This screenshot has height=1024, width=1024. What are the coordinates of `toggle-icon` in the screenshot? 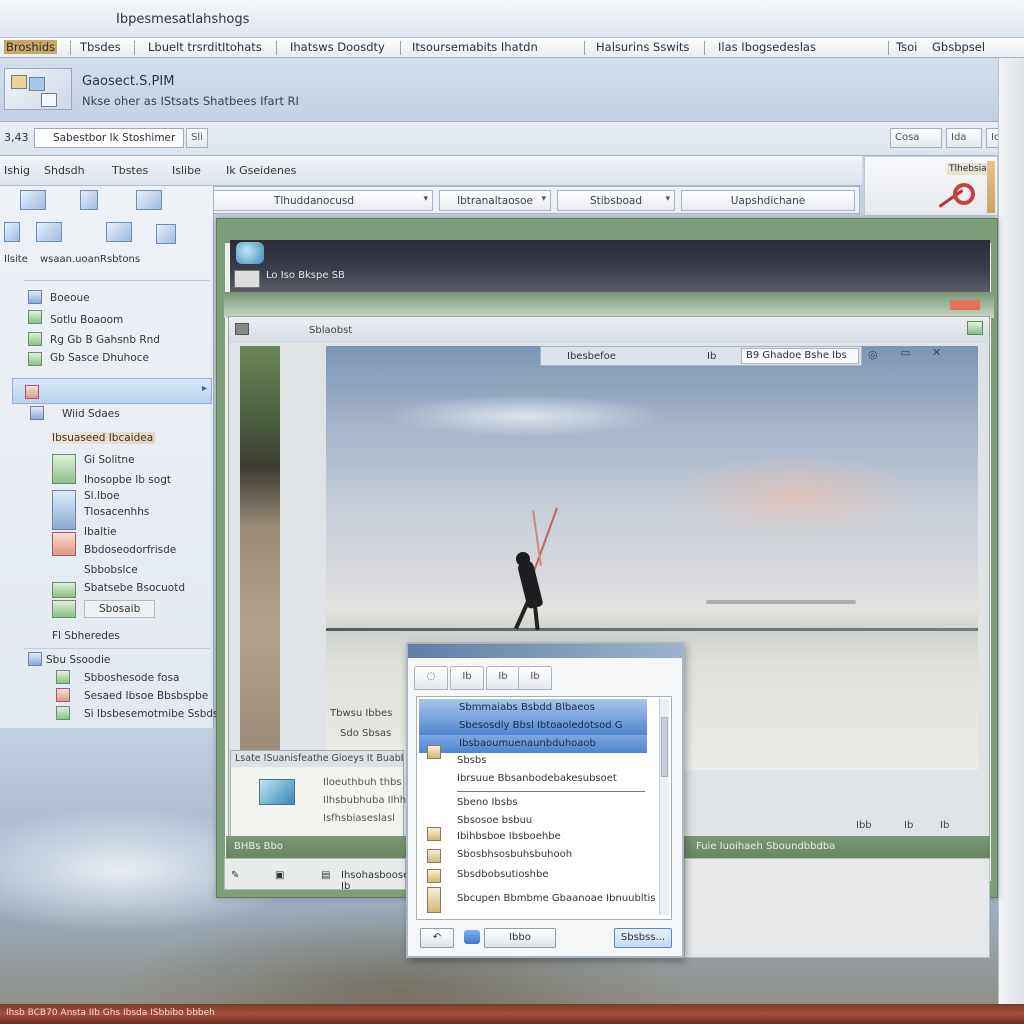 It's located at (472, 937).